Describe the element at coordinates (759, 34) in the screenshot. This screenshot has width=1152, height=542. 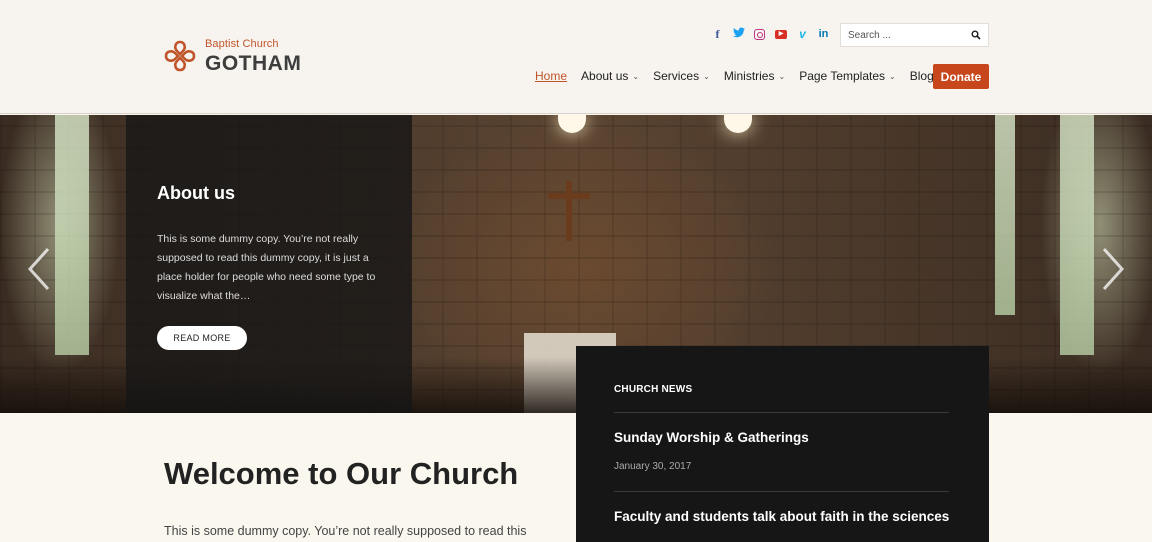
I see `instagram-icon` at that location.